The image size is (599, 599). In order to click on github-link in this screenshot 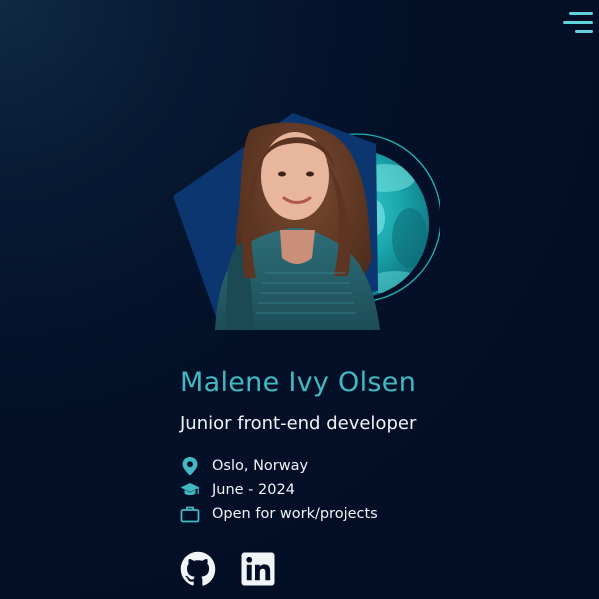, I will do `click(198, 569)`.